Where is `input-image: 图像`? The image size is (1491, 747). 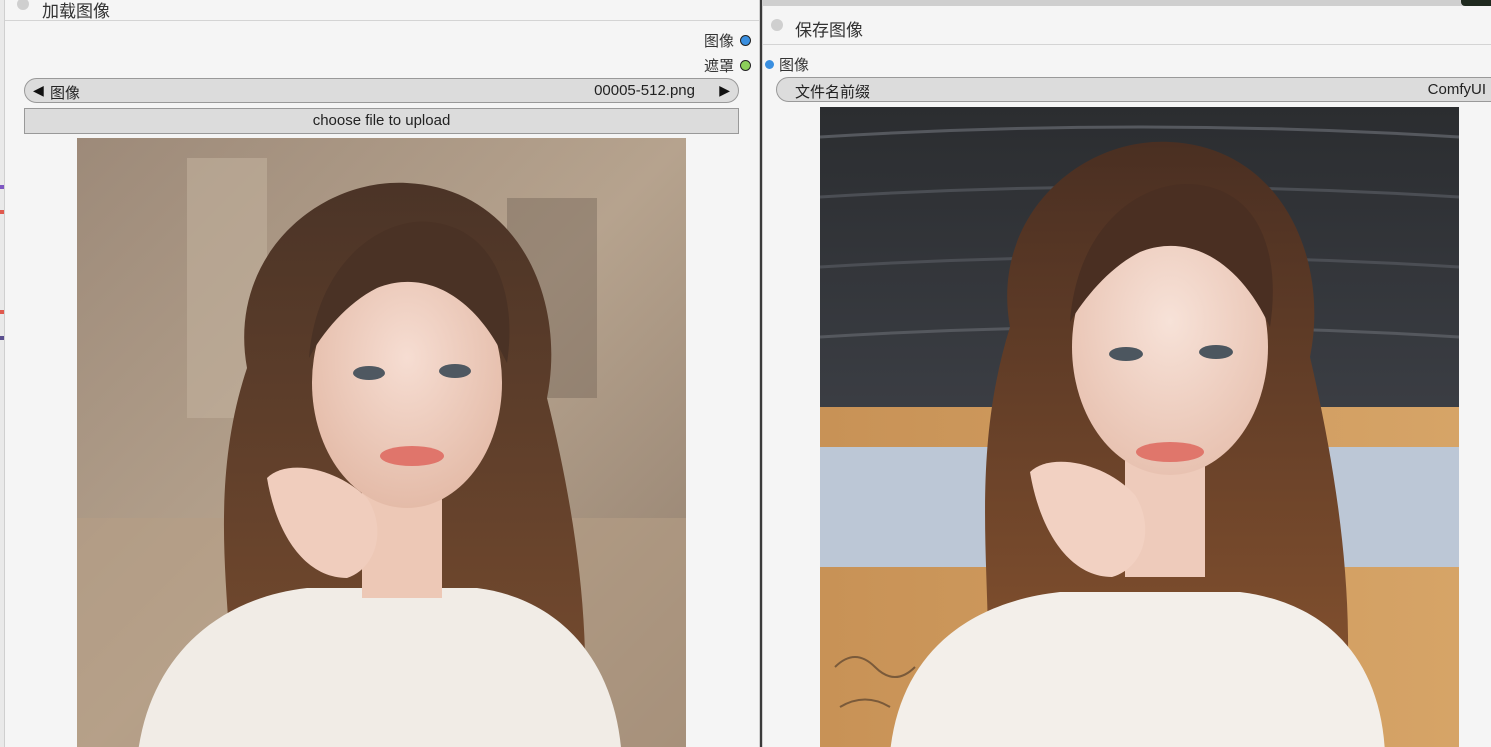
input-image: 图像 is located at coordinates (787, 64).